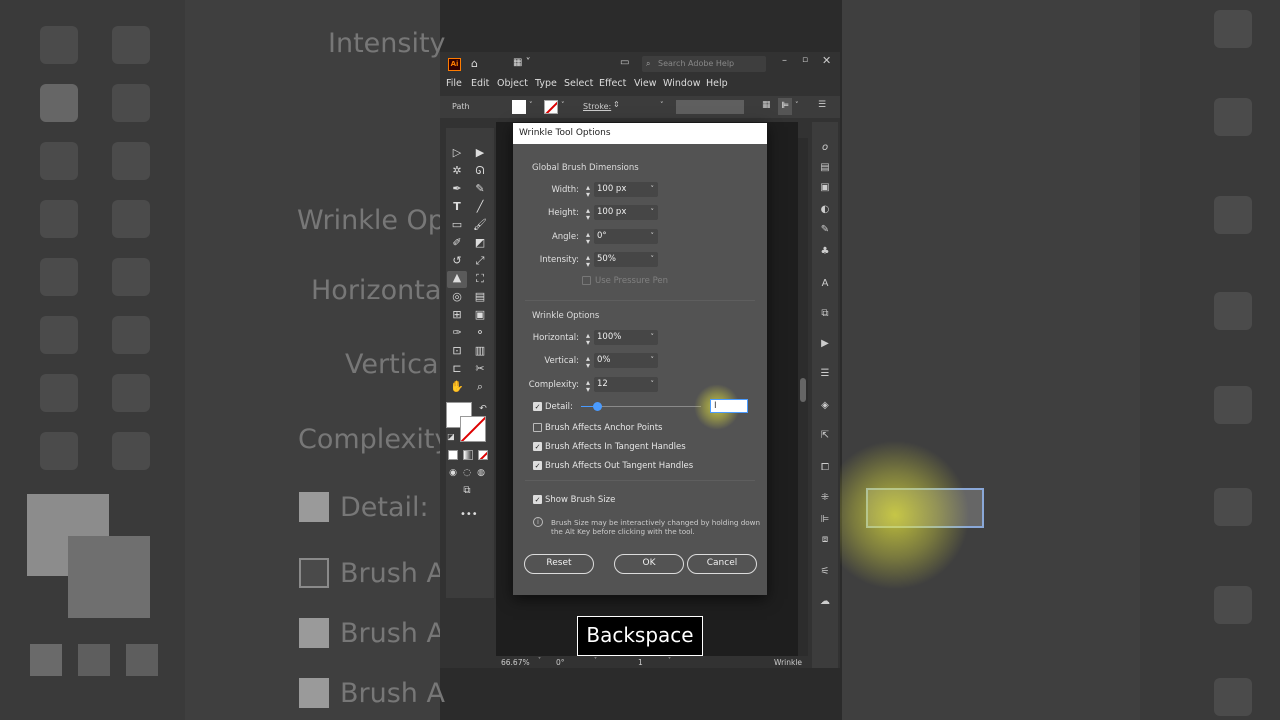 This screenshot has width=1280, height=720. What do you see at coordinates (784, 60) in the screenshot?
I see `minimize-icon: –` at bounding box center [784, 60].